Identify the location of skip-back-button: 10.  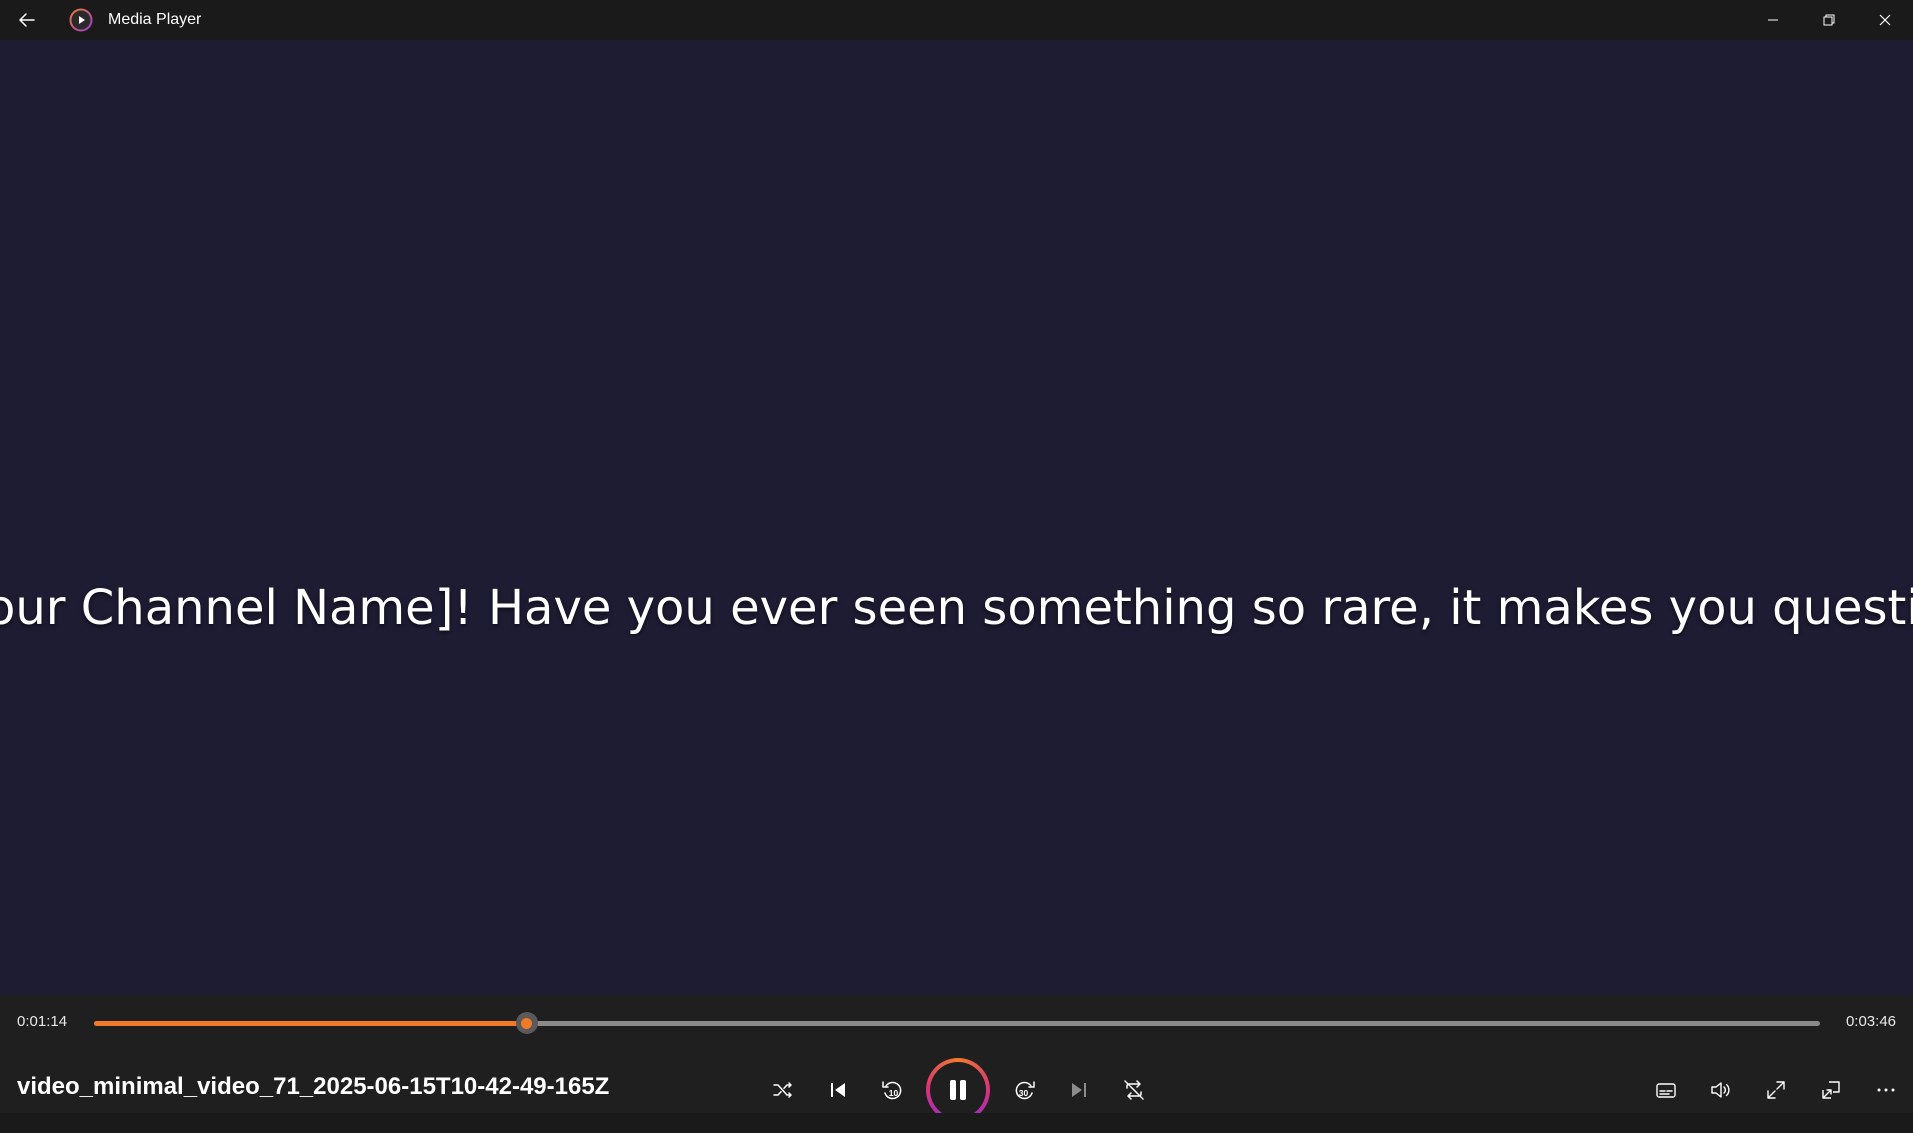
(892, 1090).